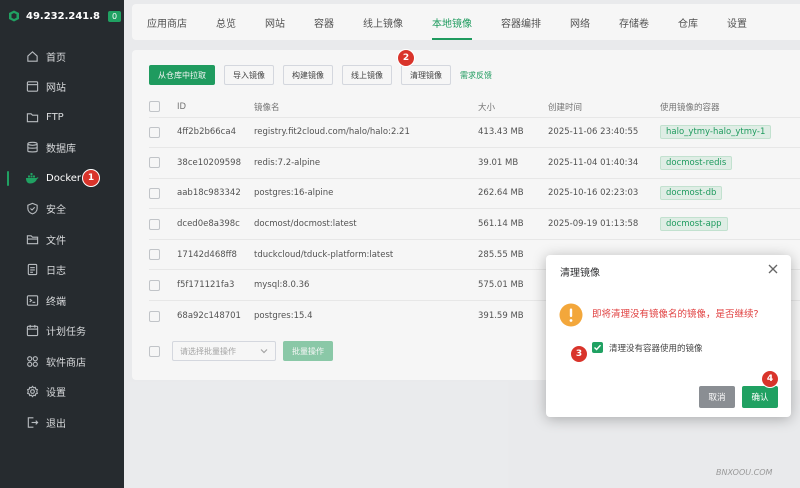  I want to click on sidebar-header: 49.232.241.8 0, so click(62, 16).